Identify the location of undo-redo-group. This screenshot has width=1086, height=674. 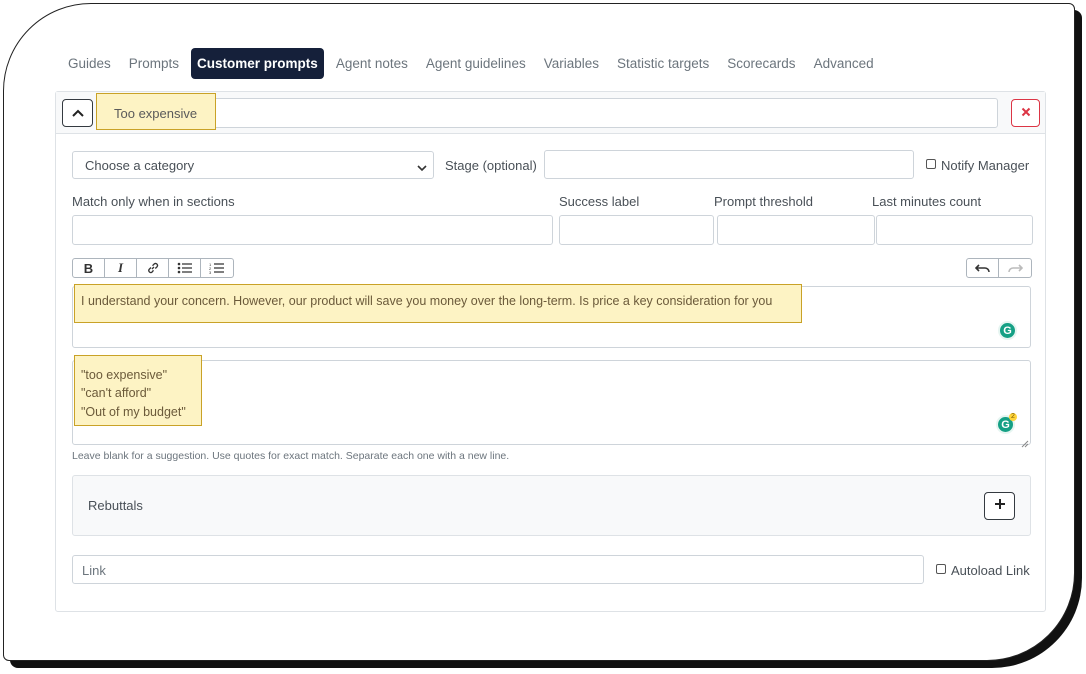
(999, 268).